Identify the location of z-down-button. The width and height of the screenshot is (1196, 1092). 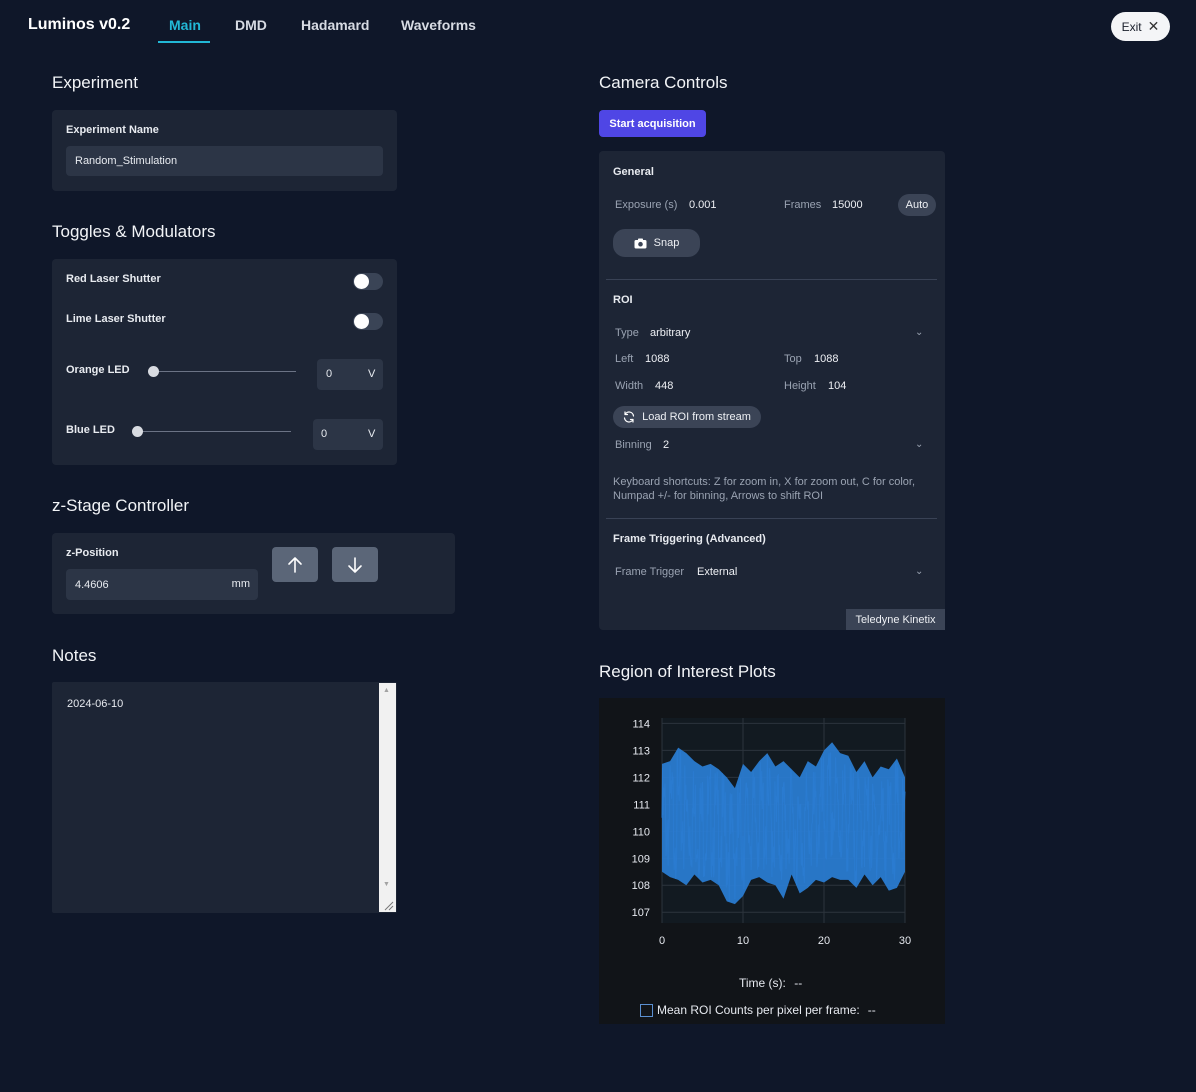
(355, 564).